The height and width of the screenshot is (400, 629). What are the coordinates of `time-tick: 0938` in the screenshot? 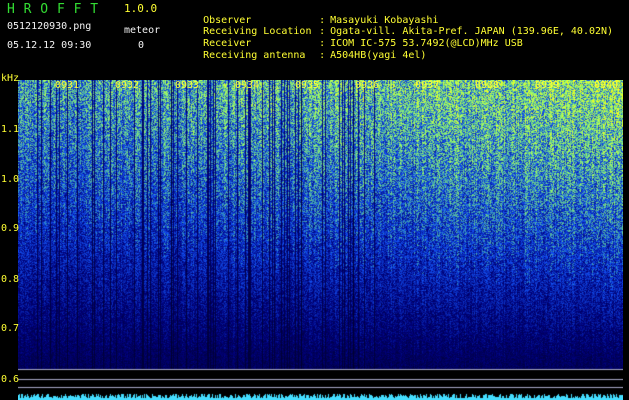 It's located at (487, 85).